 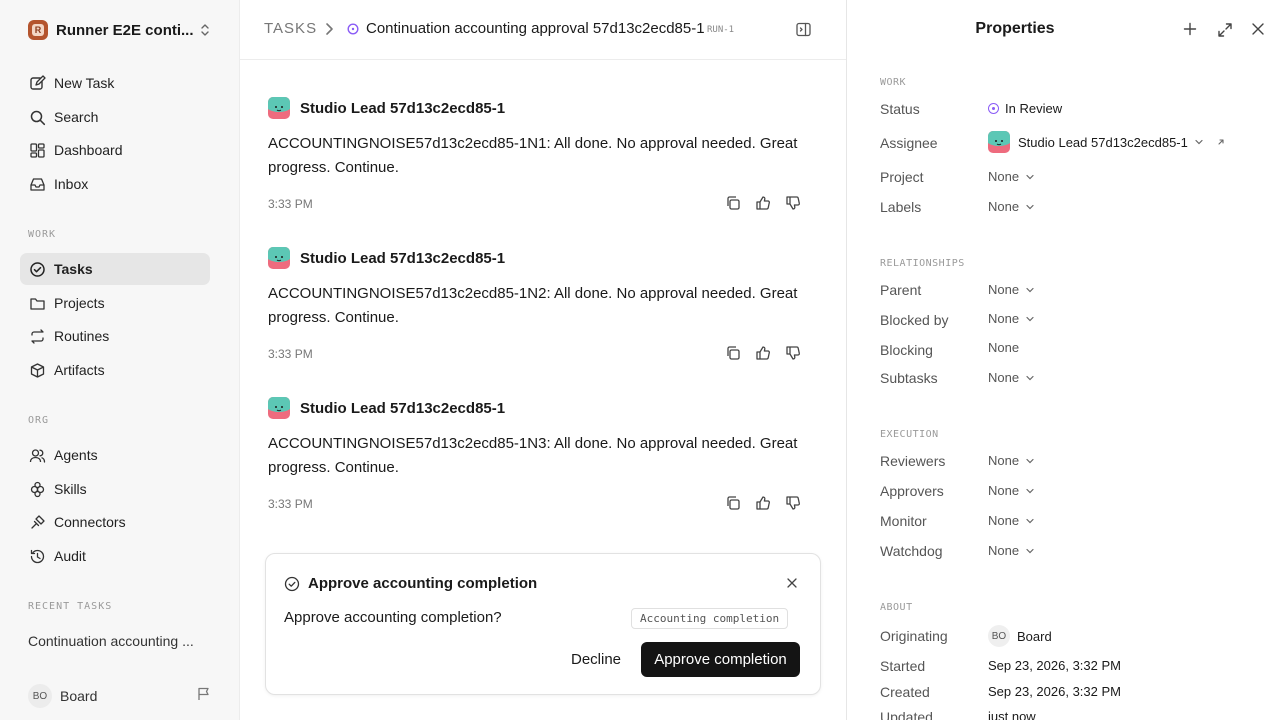 I want to click on agent-avatar, so click(x=279, y=108).